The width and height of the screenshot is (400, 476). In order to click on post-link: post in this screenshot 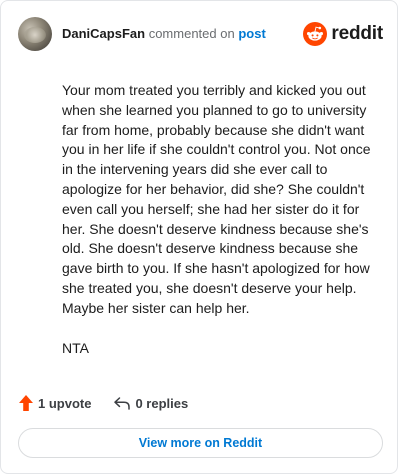, I will do `click(251, 33)`.